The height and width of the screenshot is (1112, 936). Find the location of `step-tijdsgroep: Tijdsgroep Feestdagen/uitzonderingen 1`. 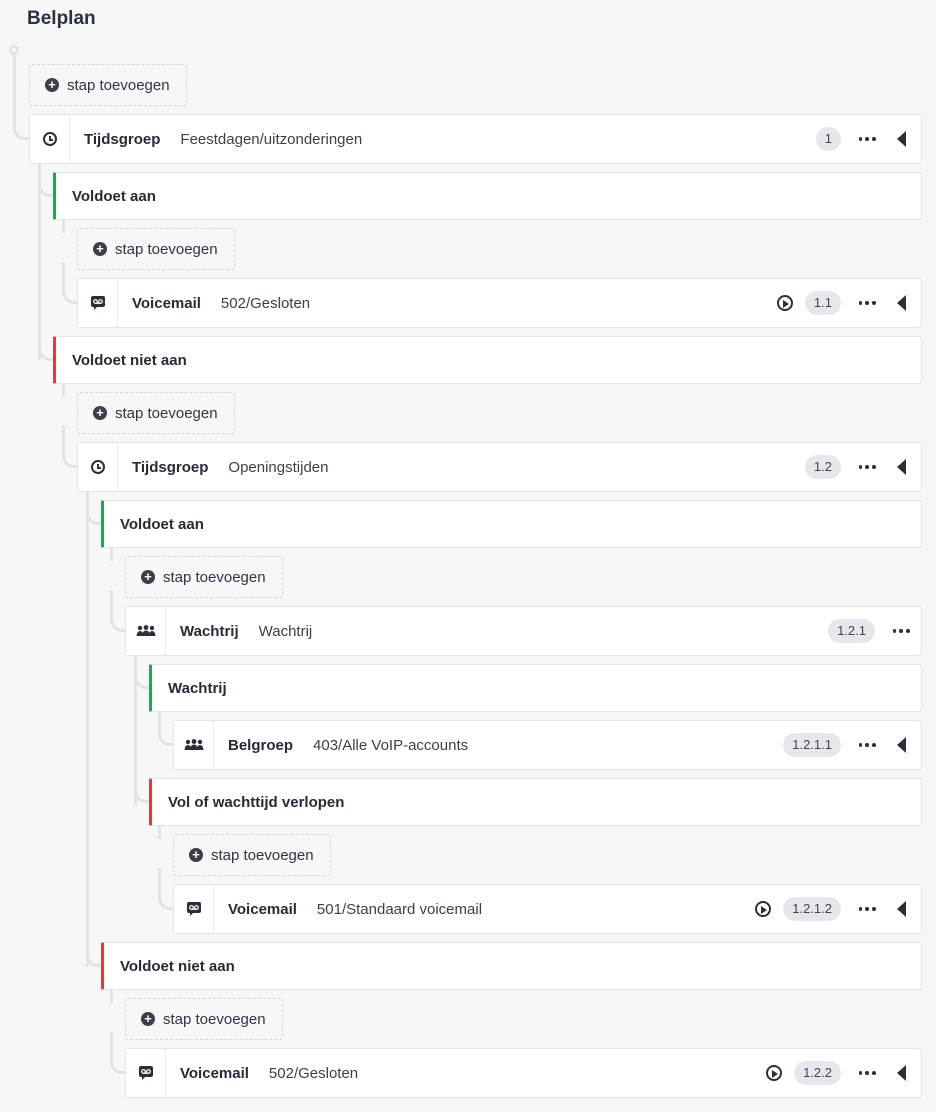

step-tijdsgroep: Tijdsgroep Feestdagen/uitzonderingen 1 is located at coordinates (475, 139).